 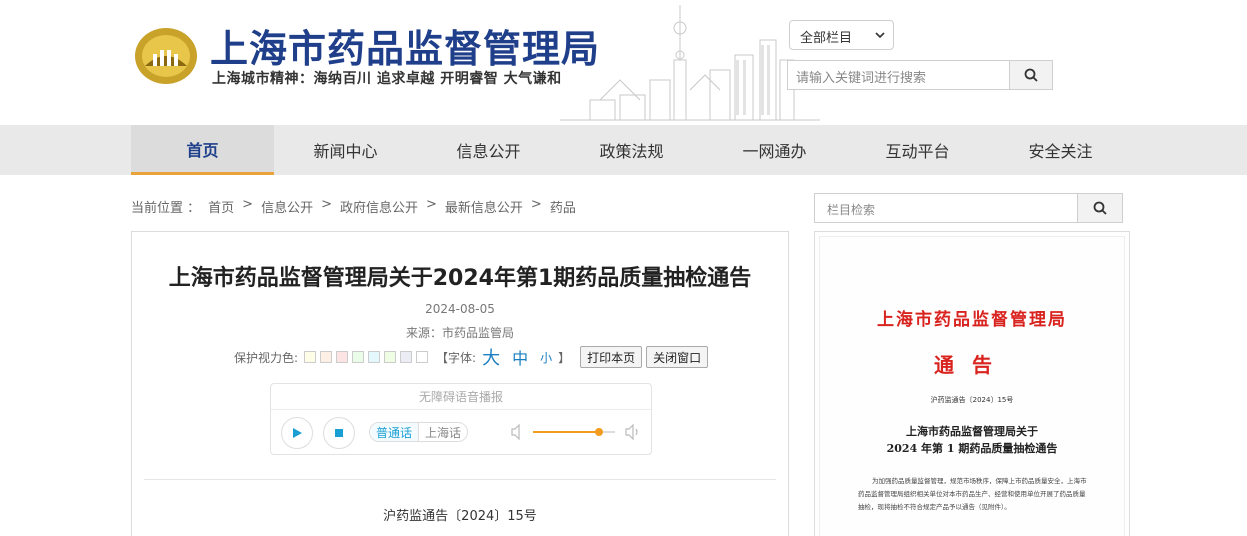 I want to click on volume-high-icon, so click(x=631, y=432).